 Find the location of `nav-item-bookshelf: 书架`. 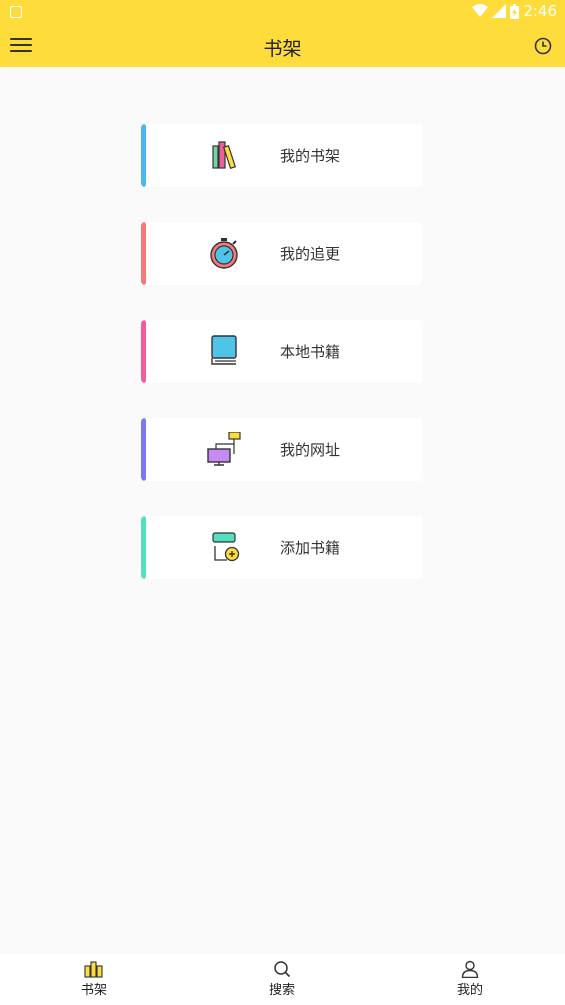

nav-item-bookshelf: 书架 is located at coordinates (94, 979).